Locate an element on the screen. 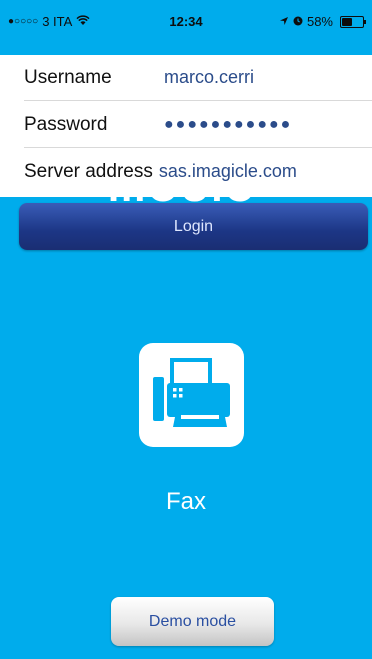 Image resolution: width=372 pixels, height=659 pixels. alarm-icon is located at coordinates (298, 21).